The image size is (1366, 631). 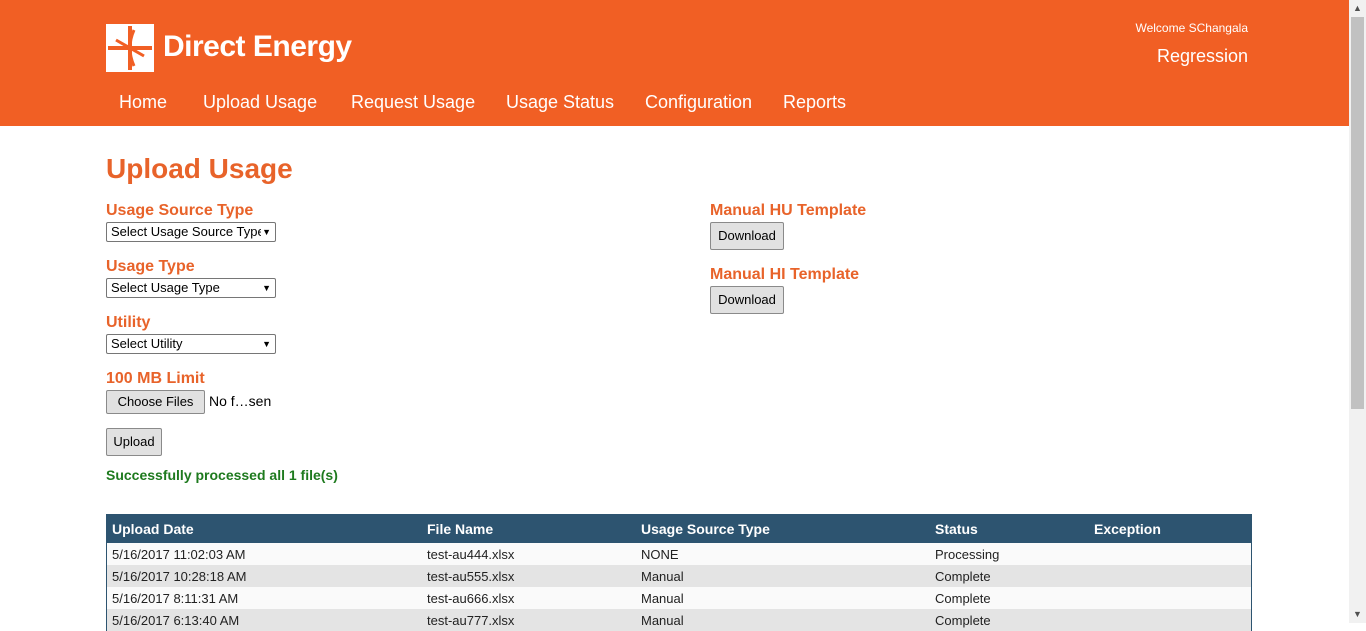 I want to click on brand-name: Direct Energy, so click(x=257, y=46).